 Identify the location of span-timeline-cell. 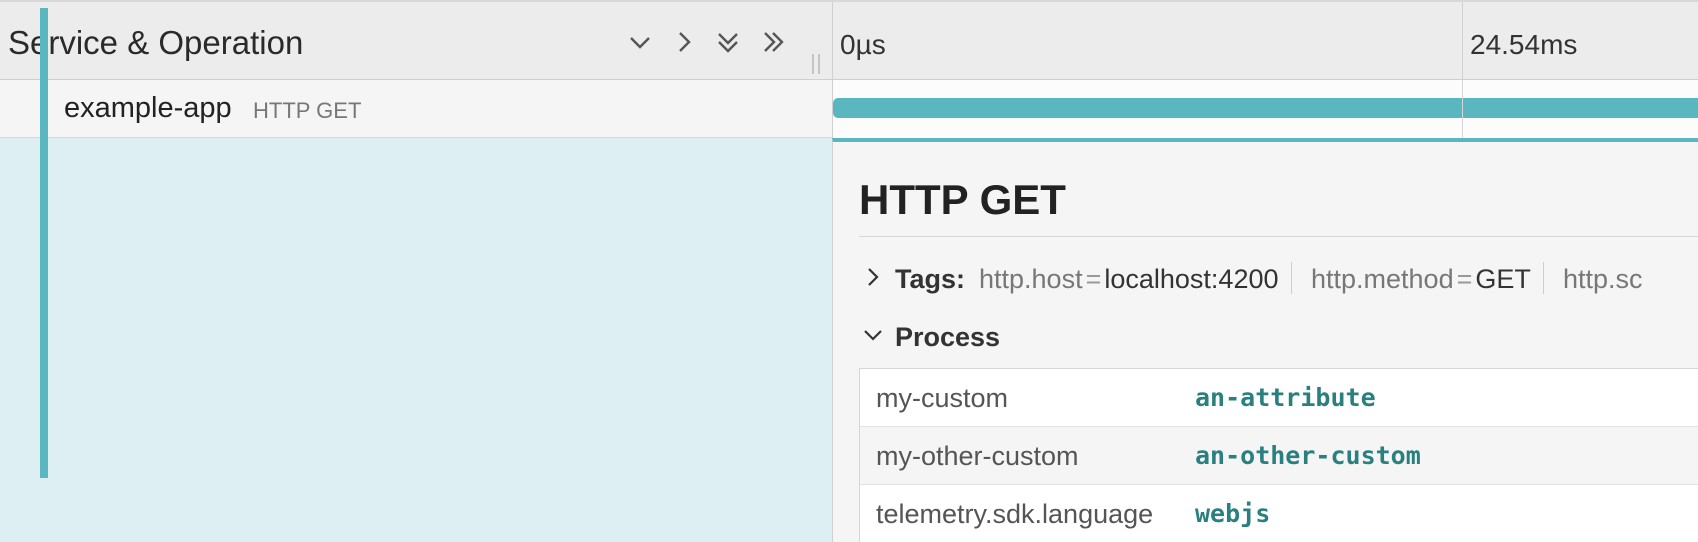
(1265, 109).